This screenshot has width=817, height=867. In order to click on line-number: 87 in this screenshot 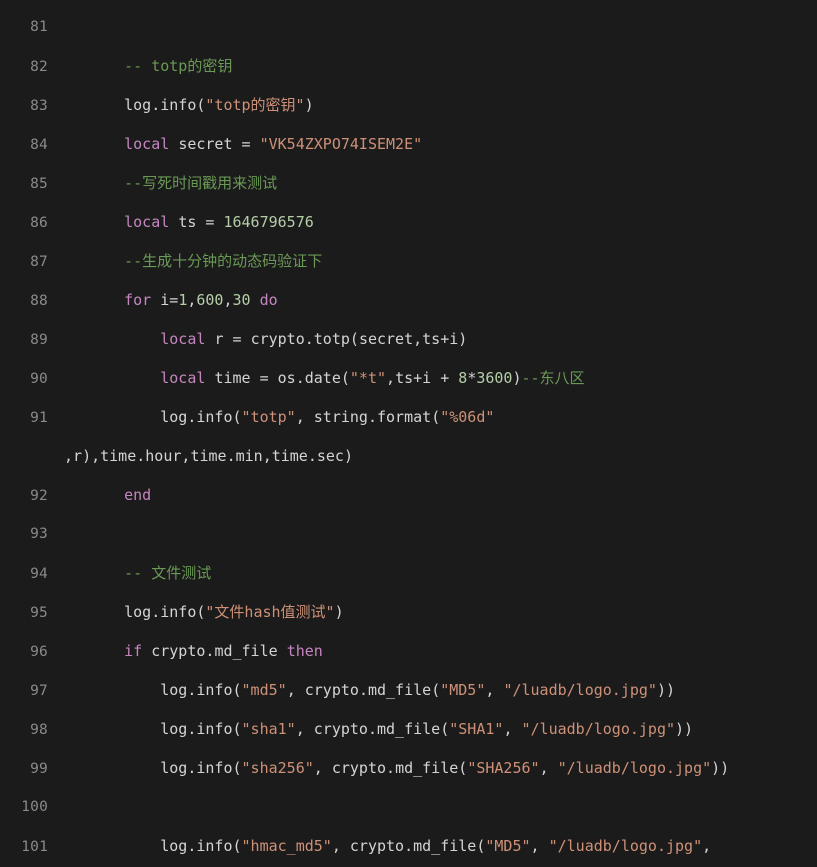, I will do `click(39, 262)`.